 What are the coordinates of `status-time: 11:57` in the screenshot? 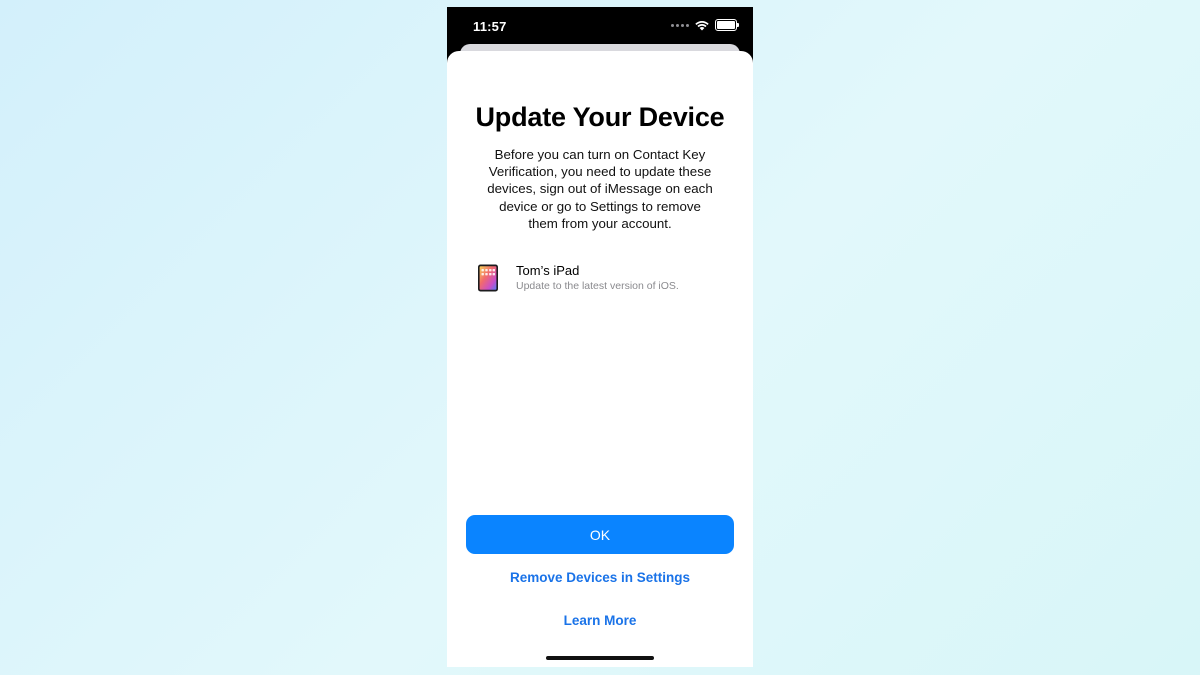 It's located at (490, 26).